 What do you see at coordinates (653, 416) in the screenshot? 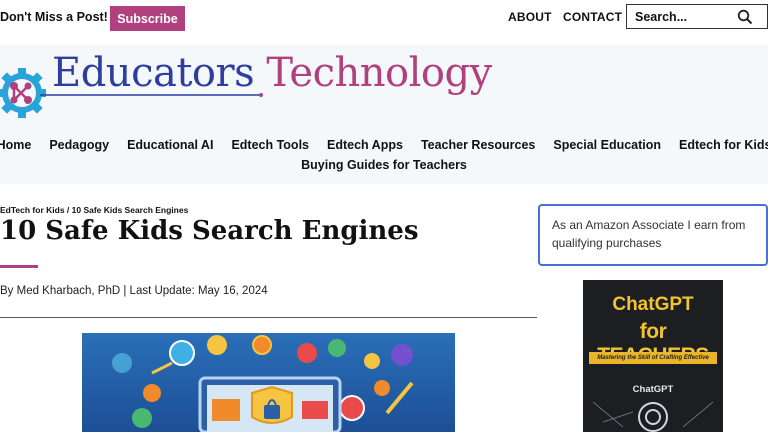
I see `book-cover-art` at bounding box center [653, 416].